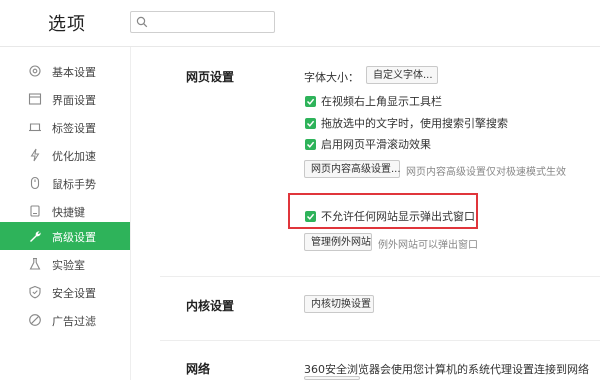 The width and height of the screenshot is (600, 380). What do you see at coordinates (74, 321) in the screenshot?
I see `sidebar-item-label: 广告过滤` at bounding box center [74, 321].